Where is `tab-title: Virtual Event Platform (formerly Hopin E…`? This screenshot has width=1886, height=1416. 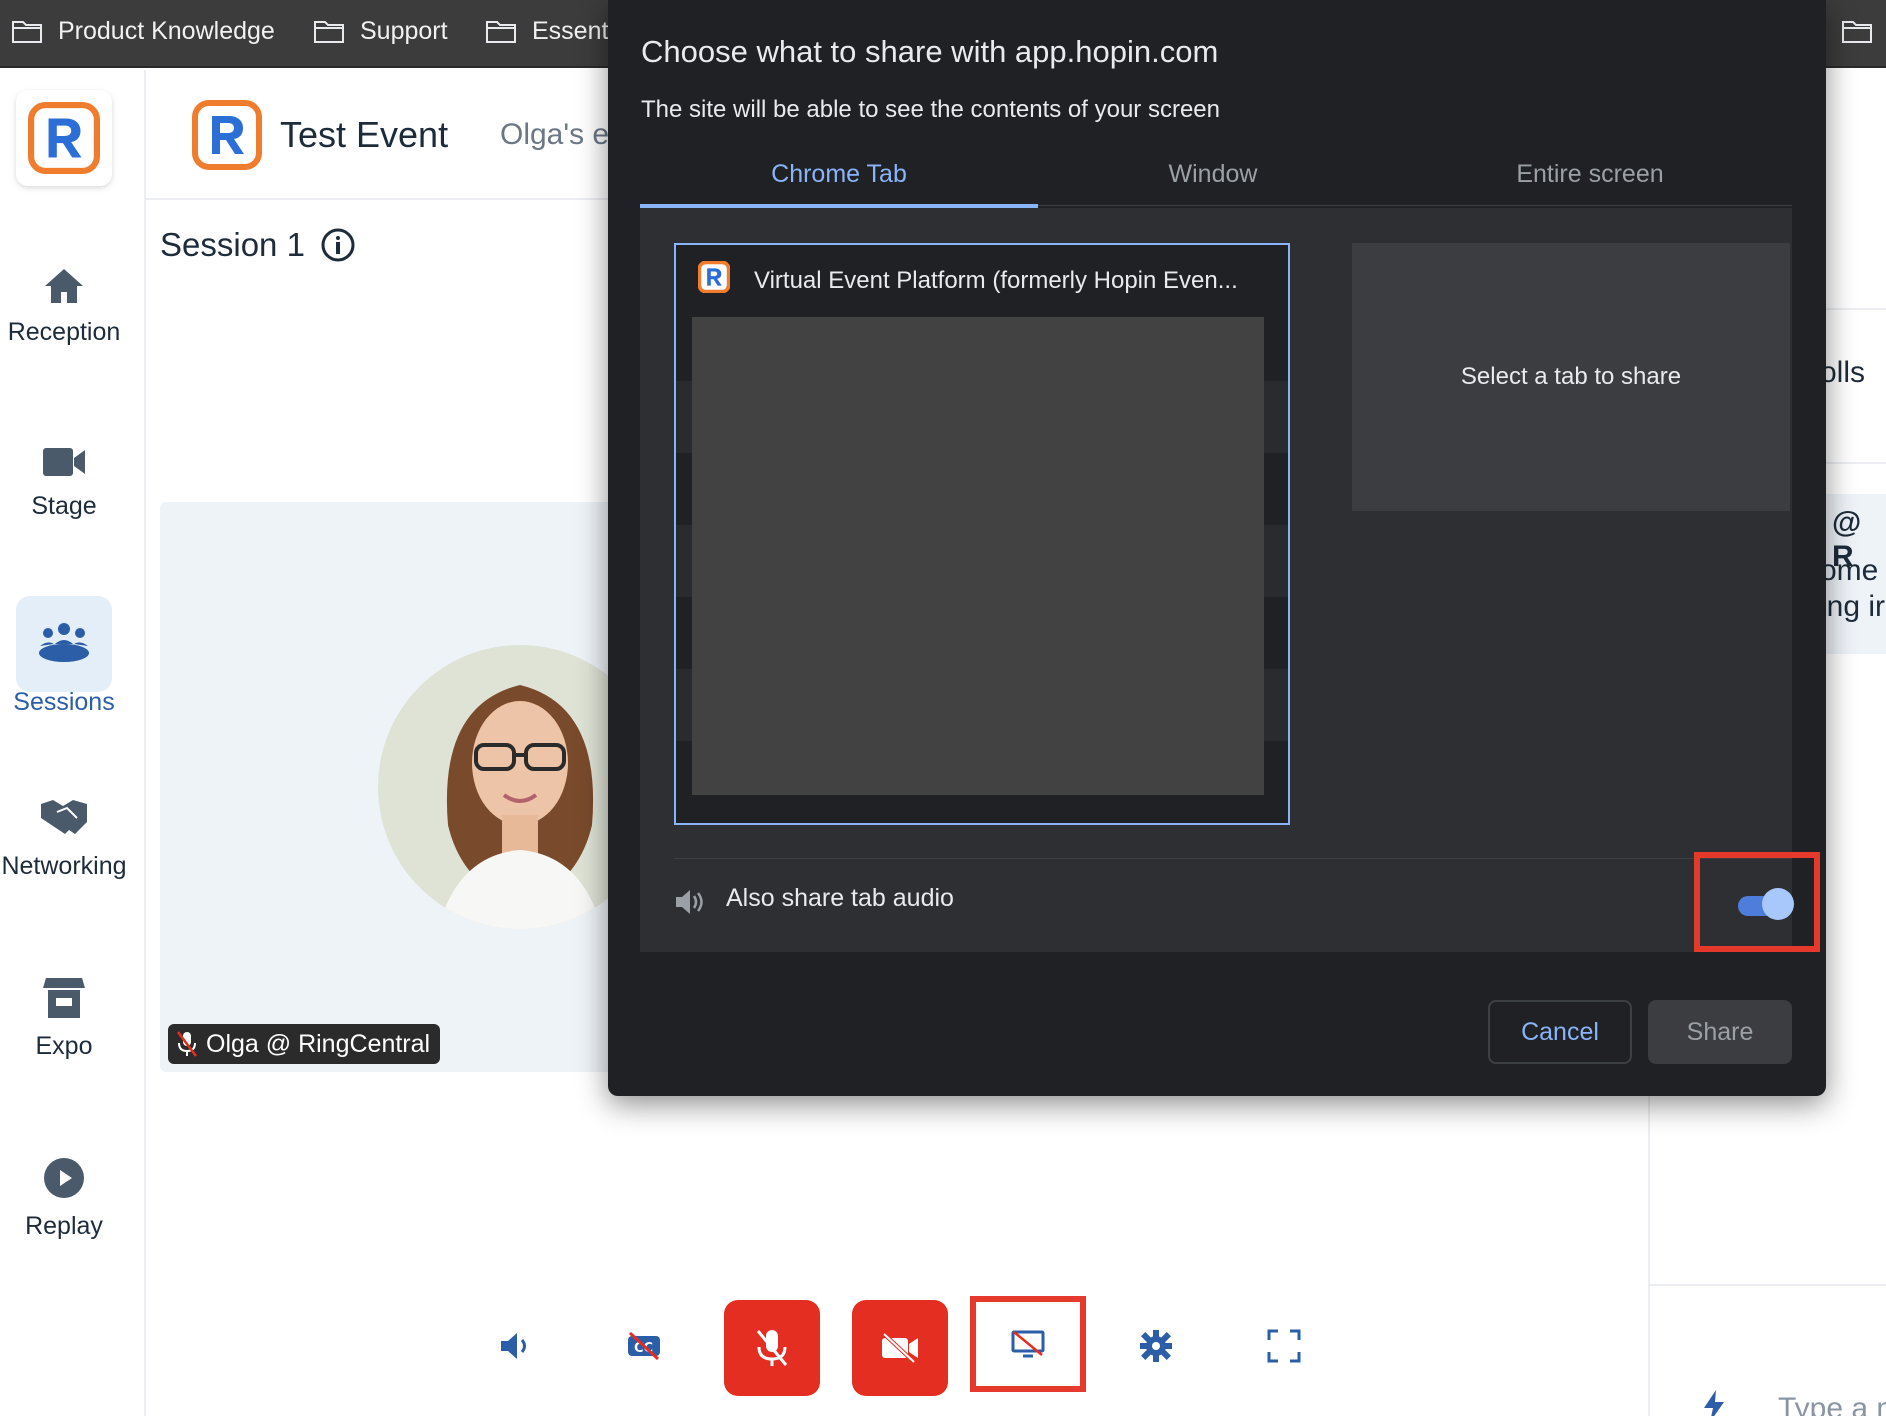
tab-title: Virtual Event Platform (formerly Hopin E… is located at coordinates (996, 280).